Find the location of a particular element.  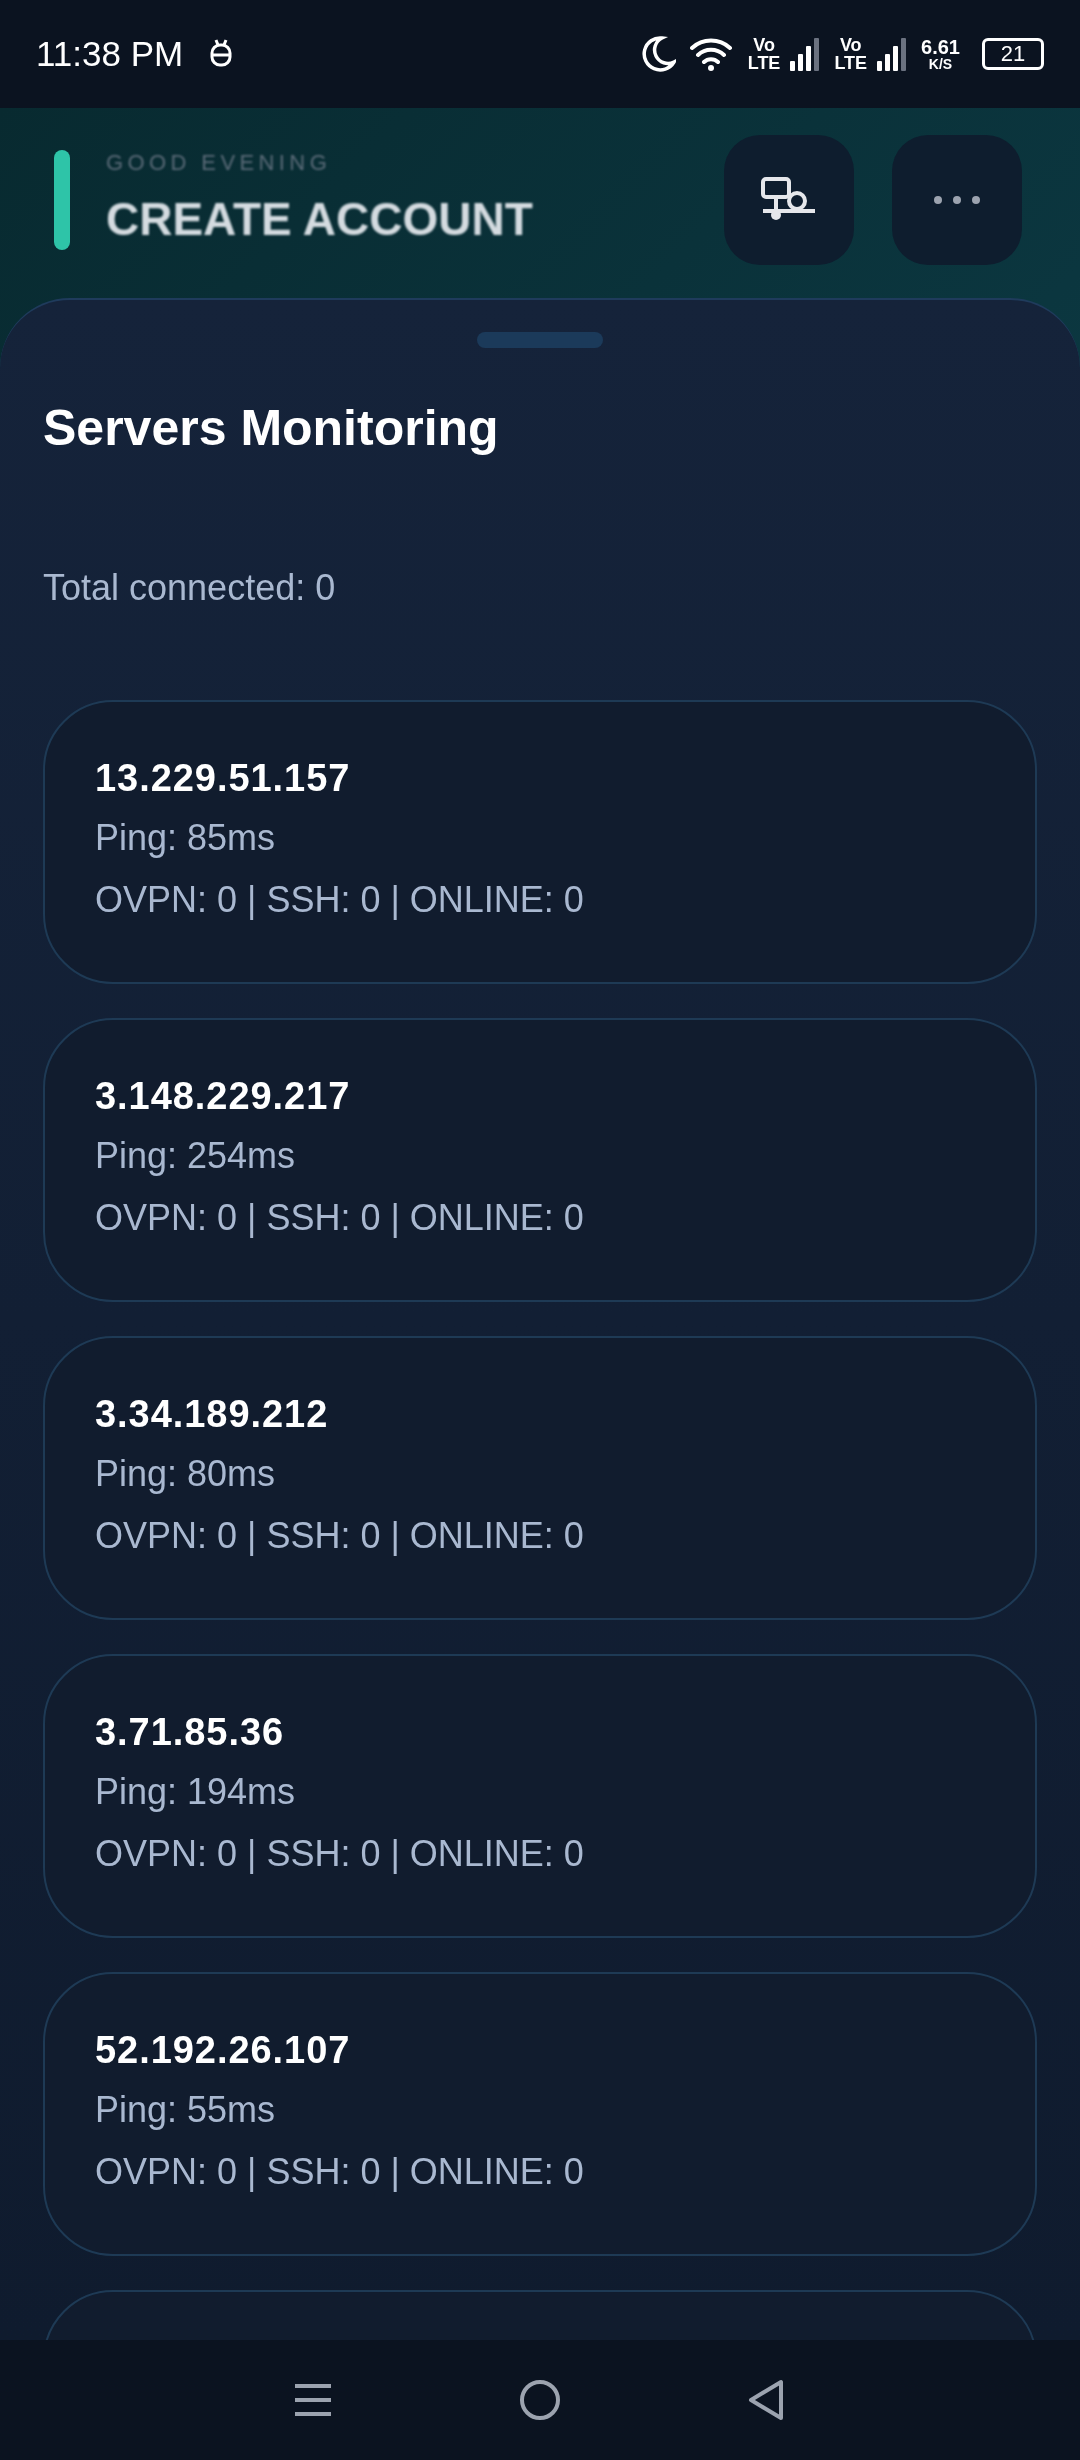

server-ip: 13.229.51.157 is located at coordinates (223, 778).